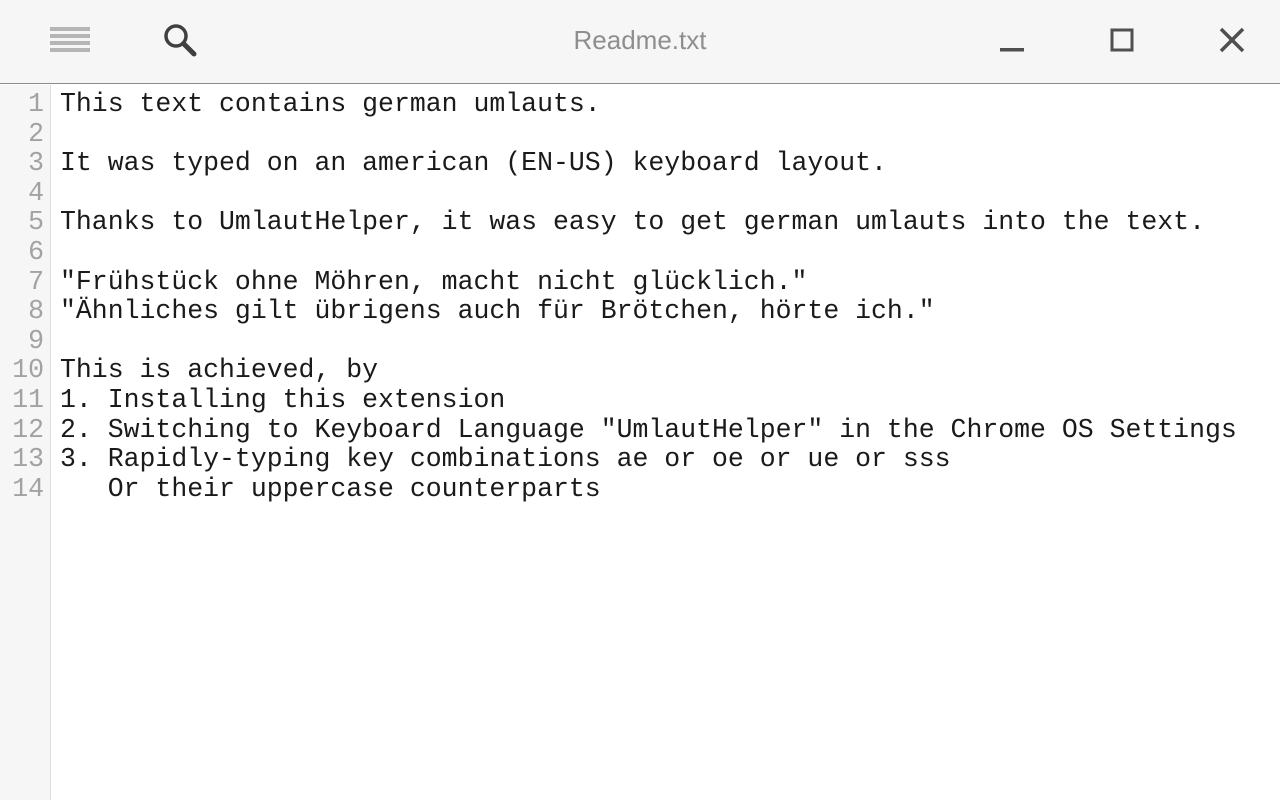 This screenshot has width=1280, height=800. Describe the element at coordinates (28, 488) in the screenshot. I see `line-number: 14` at that location.